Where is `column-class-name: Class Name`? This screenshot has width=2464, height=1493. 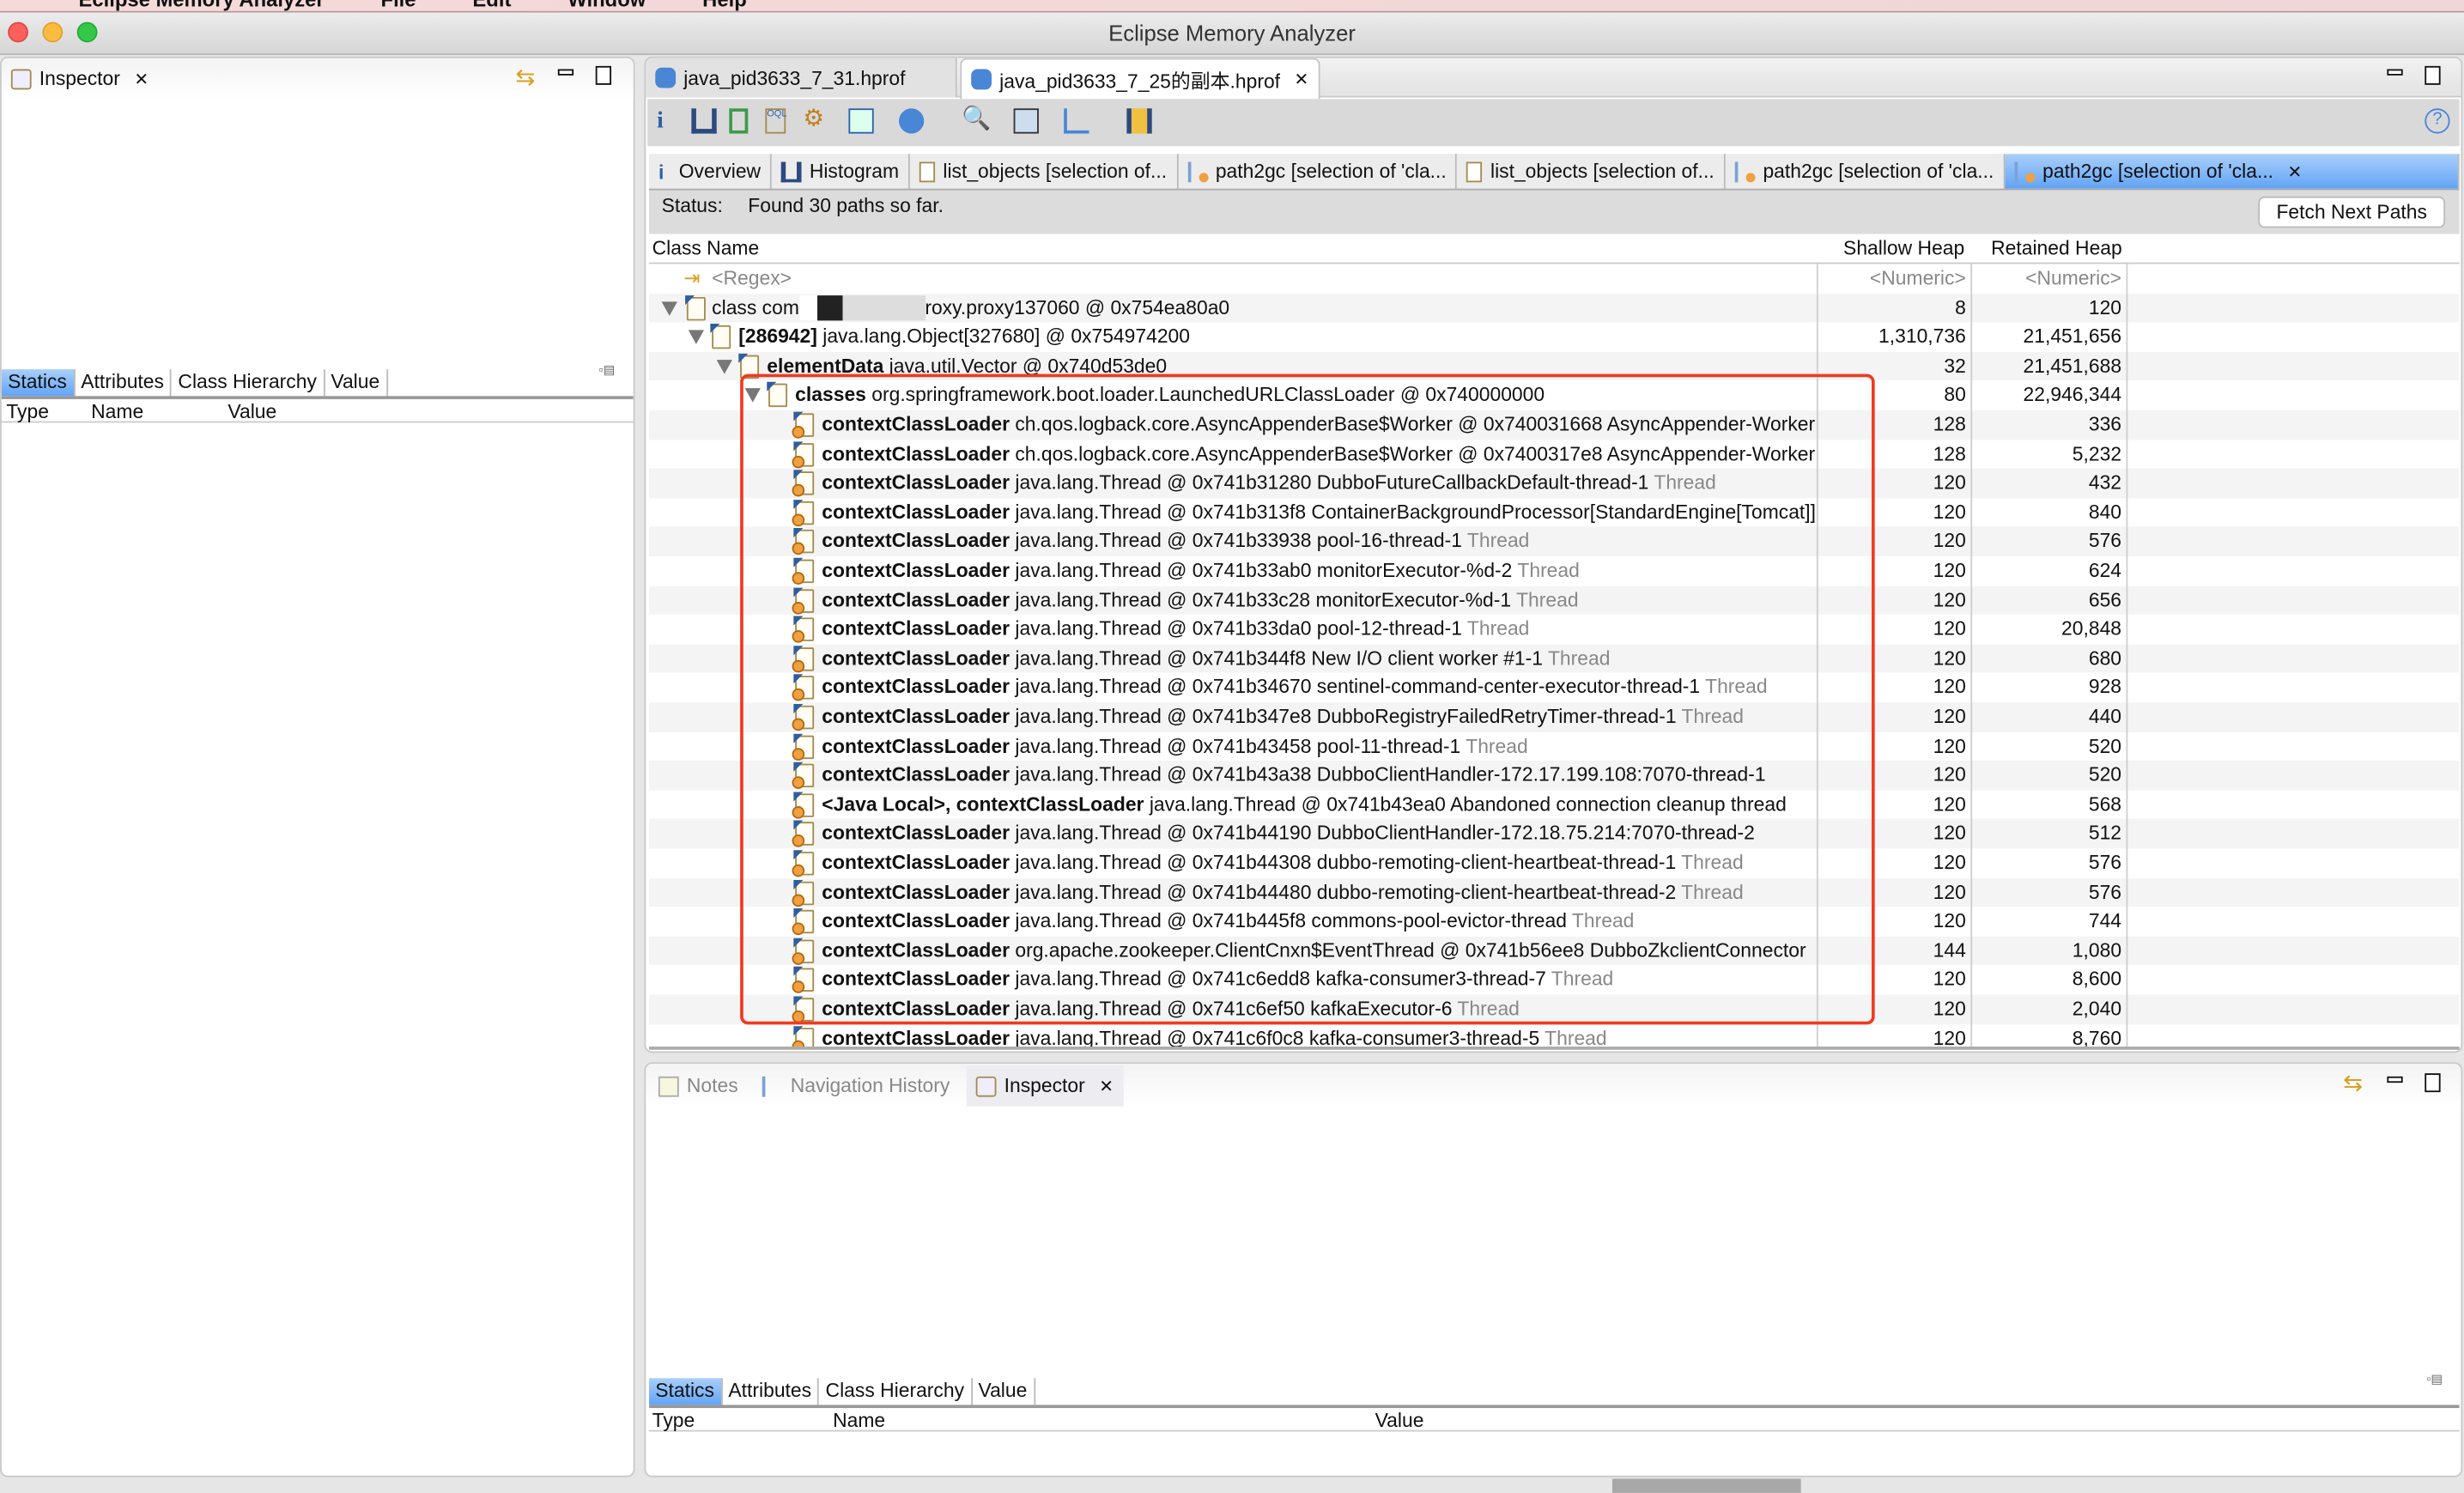 column-class-name: Class Name is located at coordinates (706, 248).